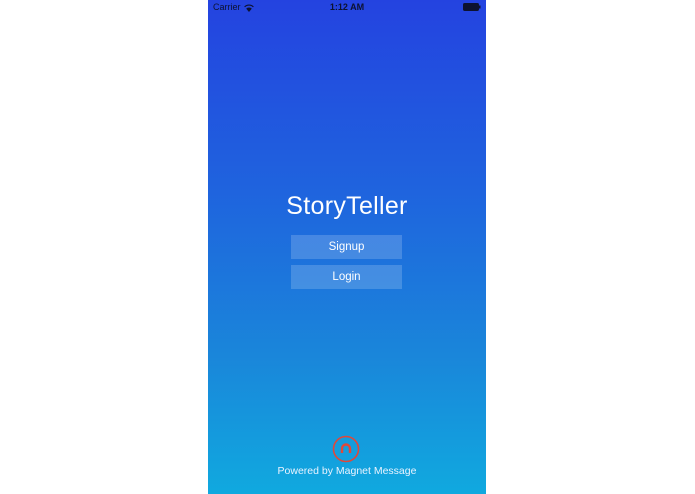  What do you see at coordinates (347, 206) in the screenshot?
I see `app-title: StoryTeller` at bounding box center [347, 206].